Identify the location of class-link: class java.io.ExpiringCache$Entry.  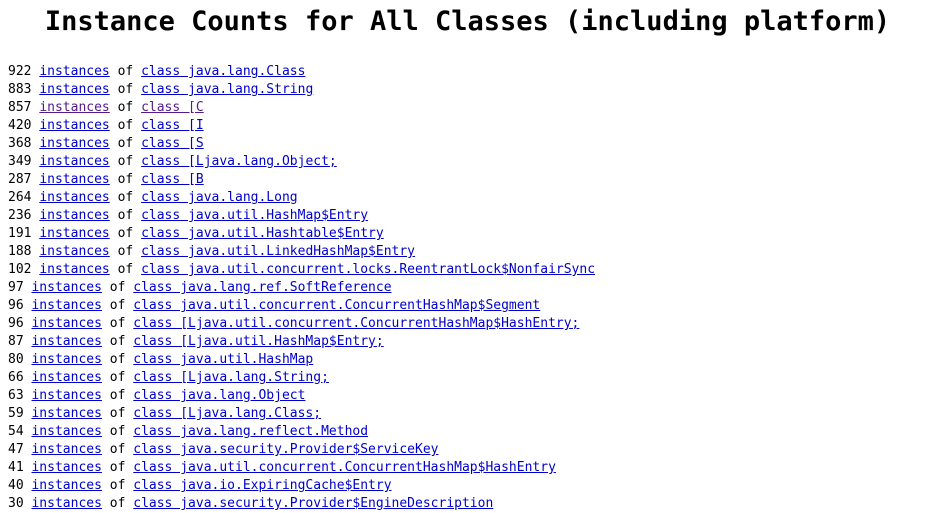
(262, 485).